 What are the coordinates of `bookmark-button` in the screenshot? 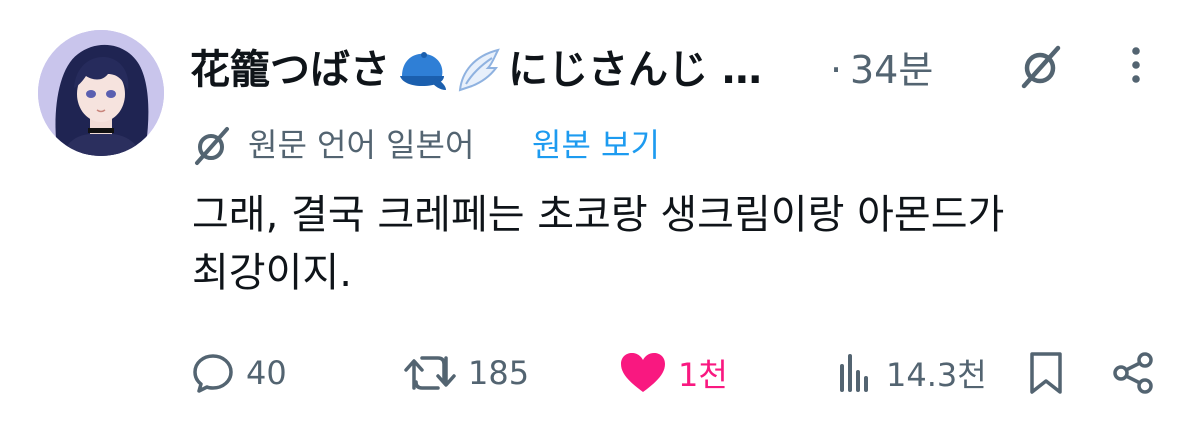 It's located at (1046, 373).